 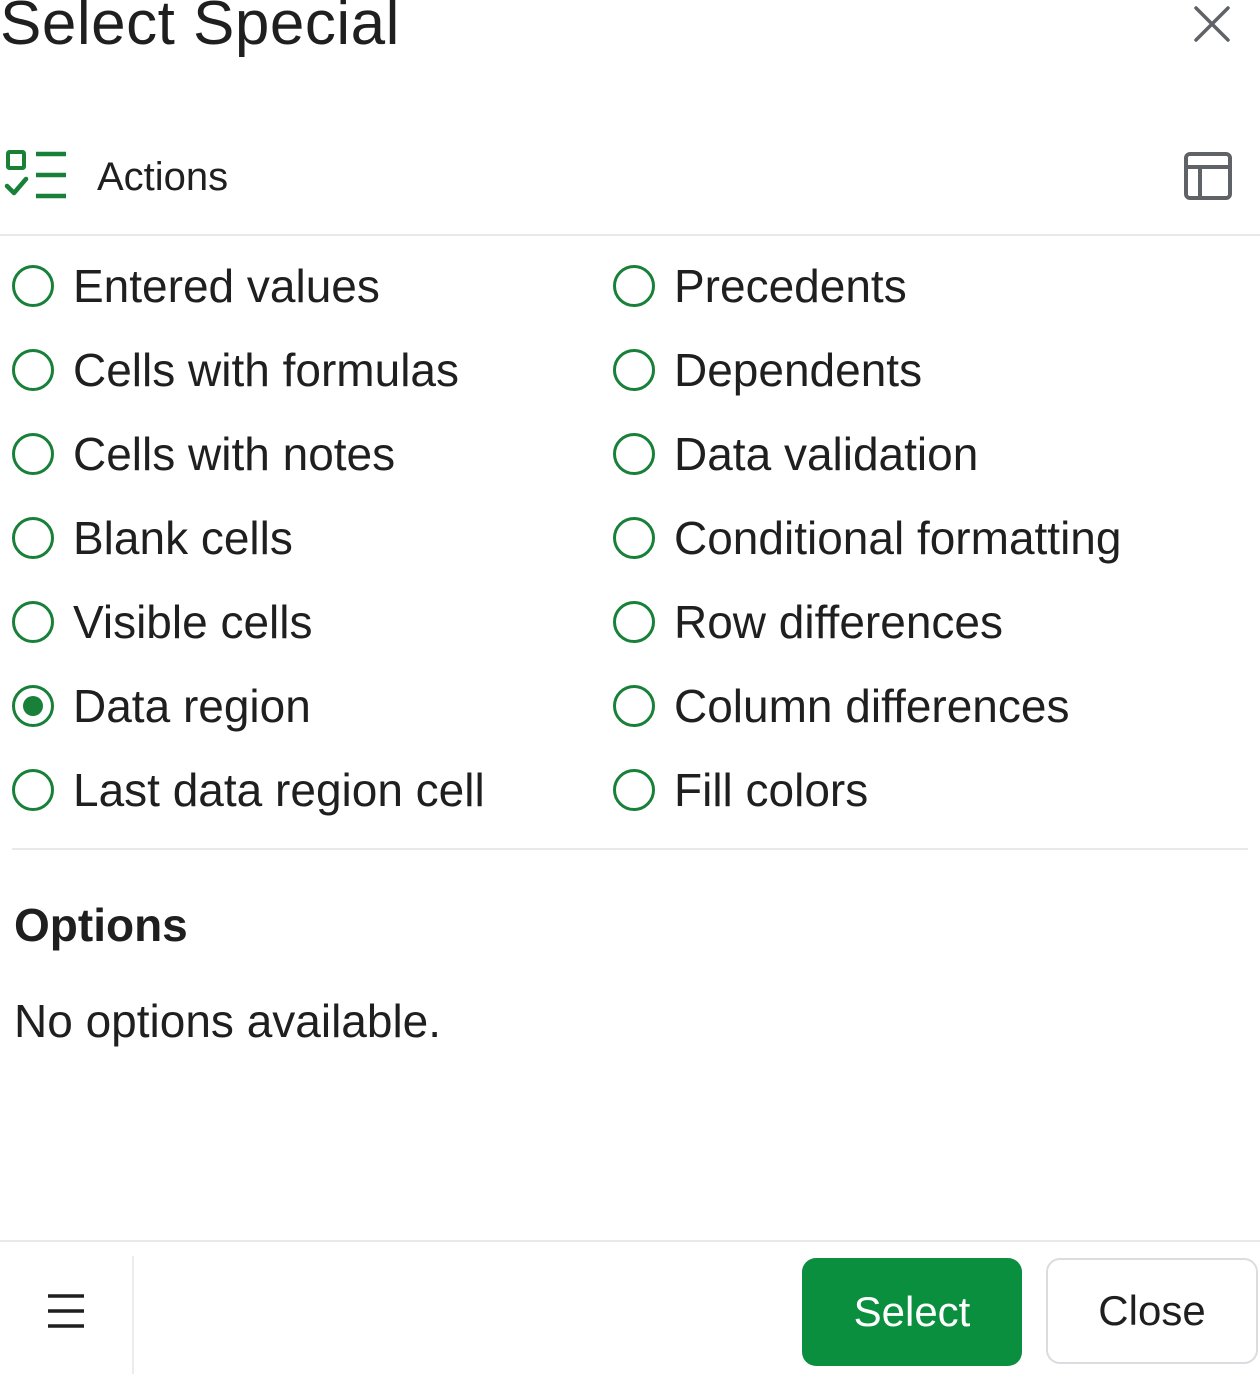 I want to click on radio-label: Dependents, so click(x=798, y=370).